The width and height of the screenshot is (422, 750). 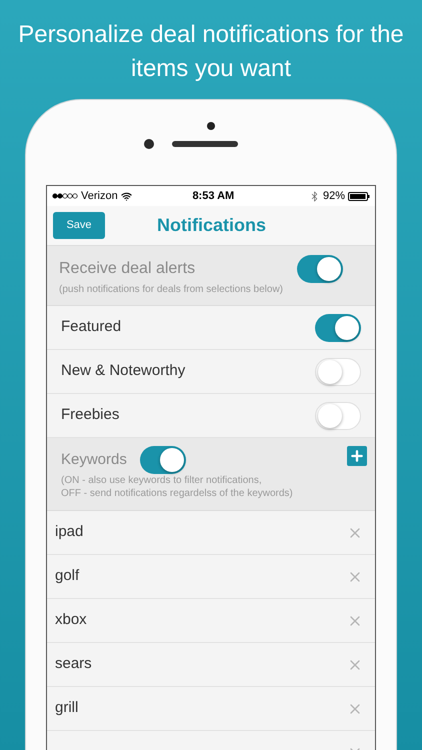 I want to click on wifi-icon, so click(x=126, y=196).